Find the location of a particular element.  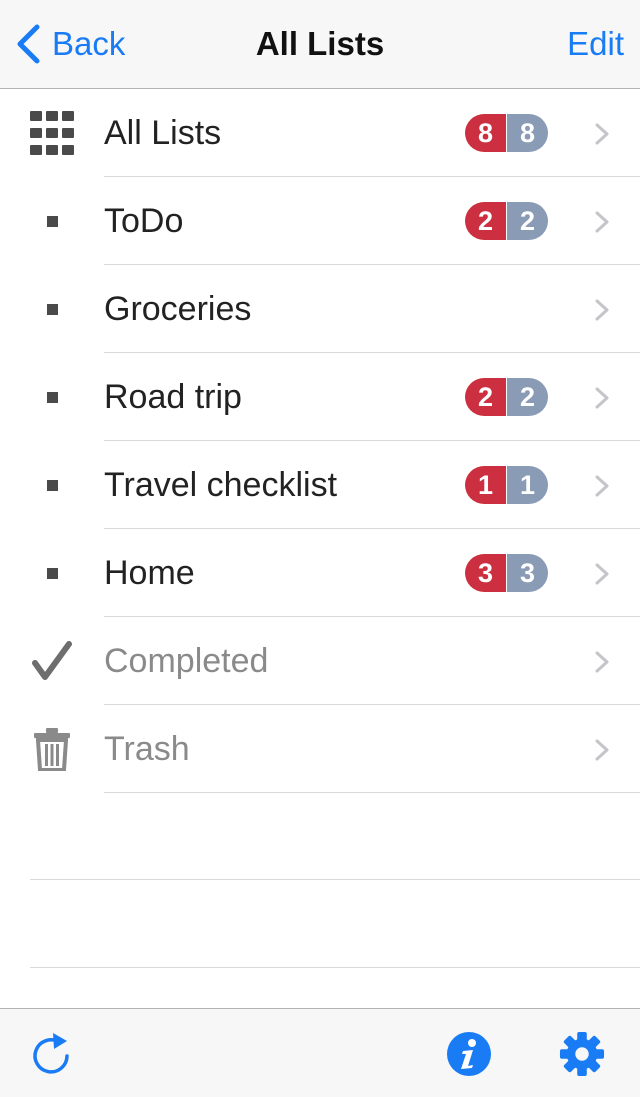

list-label: Groceries is located at coordinates (178, 309).